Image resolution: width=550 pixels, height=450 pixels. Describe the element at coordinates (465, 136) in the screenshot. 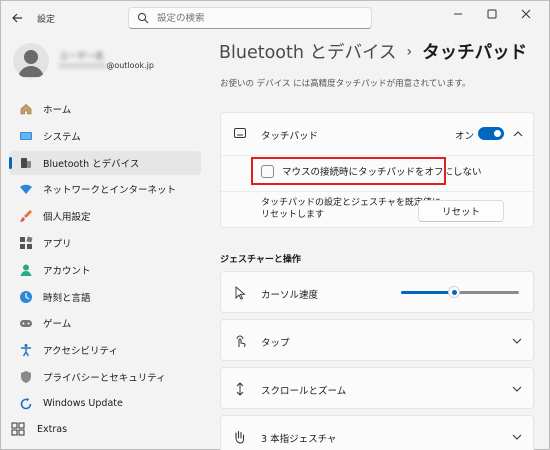

I see `touchpad-state-label: オン` at that location.